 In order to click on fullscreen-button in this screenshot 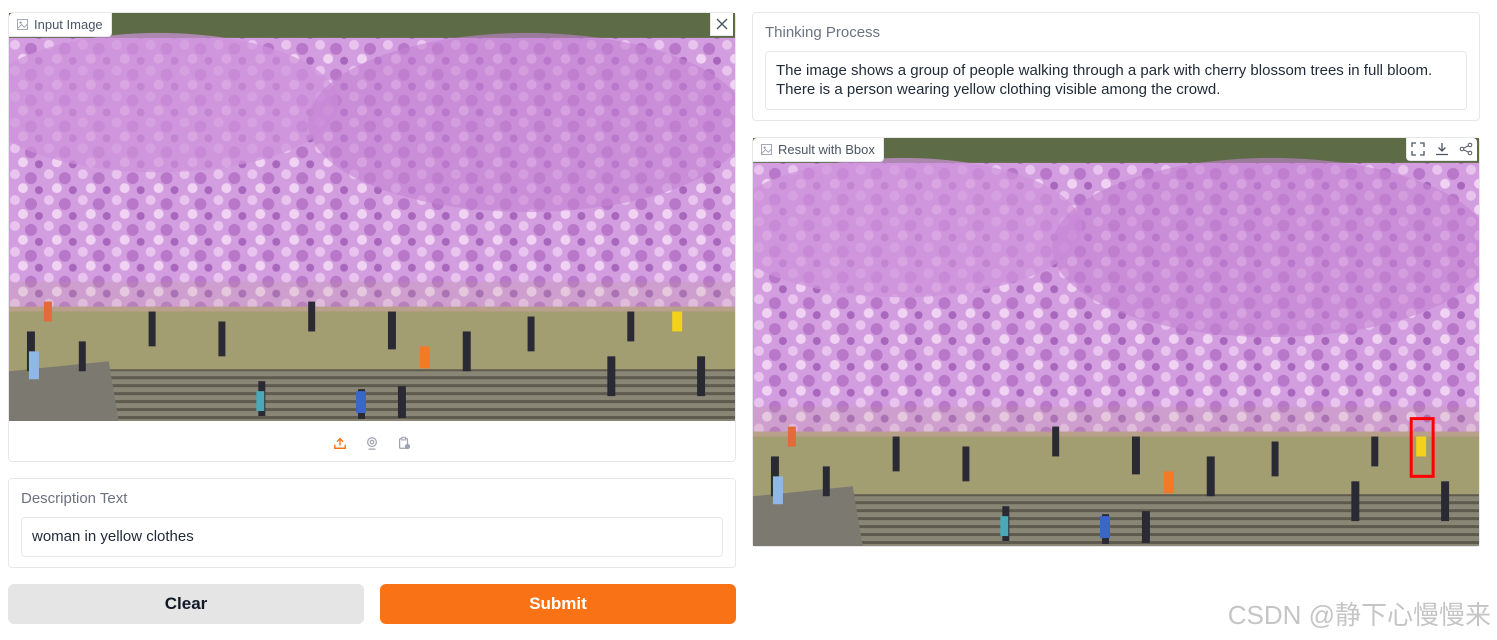, I will do `click(1418, 149)`.